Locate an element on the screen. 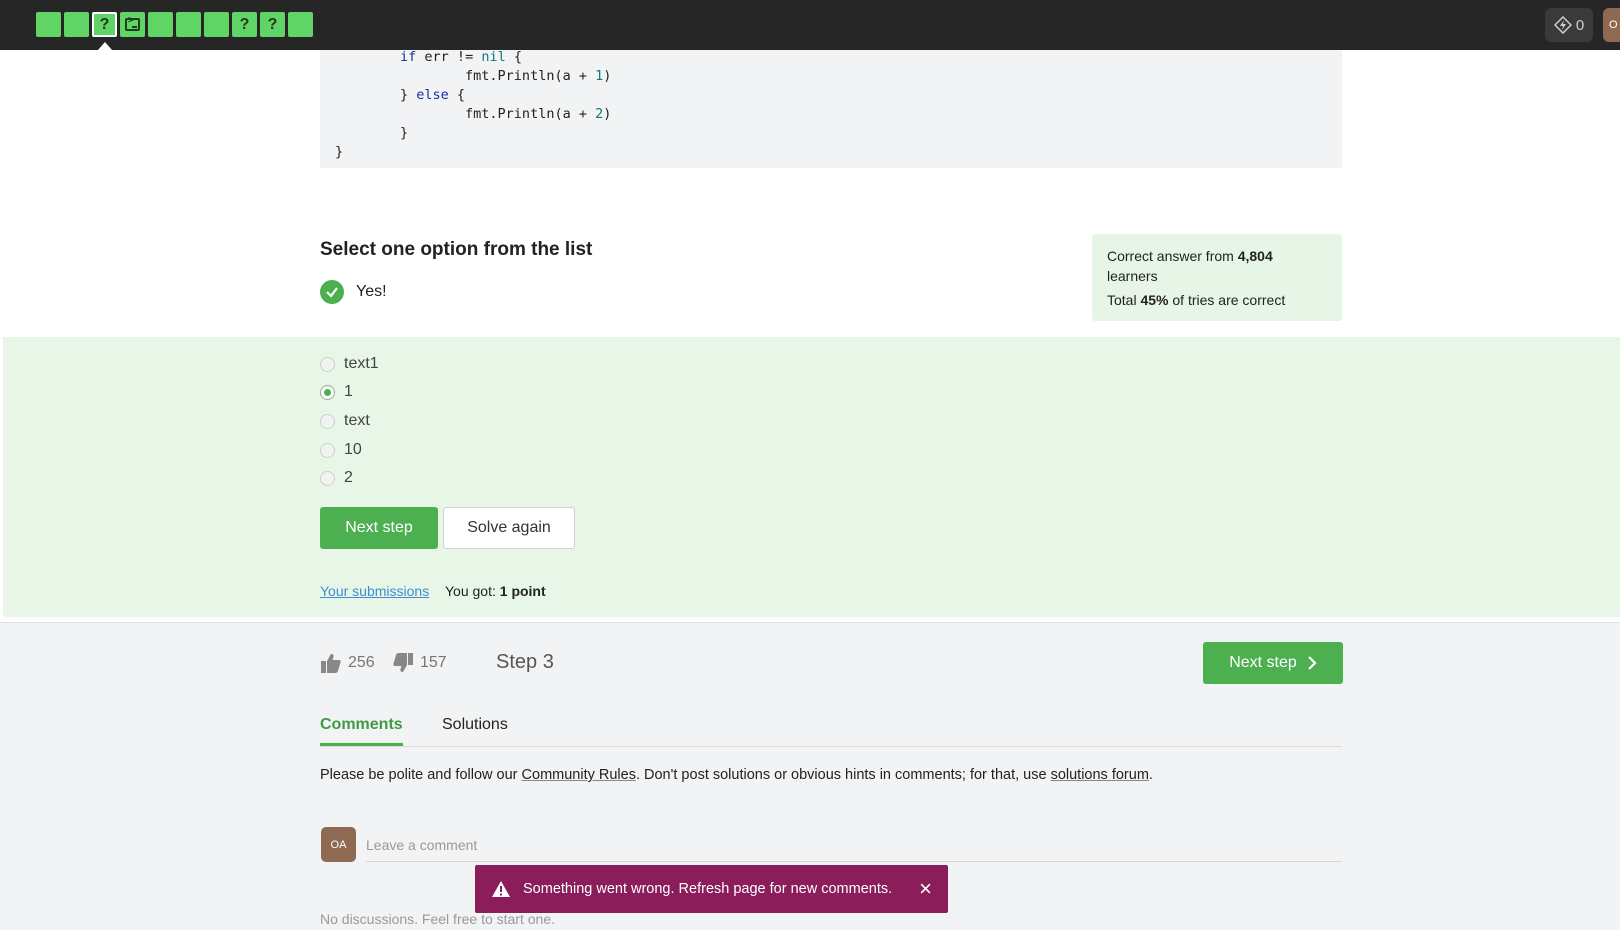 The height and width of the screenshot is (930, 1620). commenter-avatar: OA is located at coordinates (338, 844).